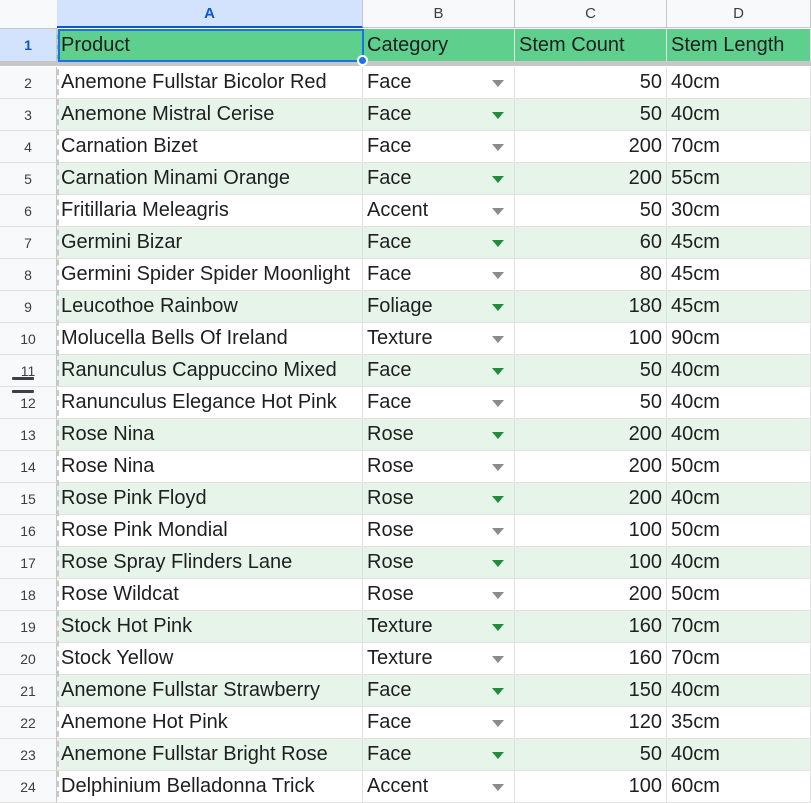 The height and width of the screenshot is (803, 811). I want to click on row-header: 13, so click(28, 435).